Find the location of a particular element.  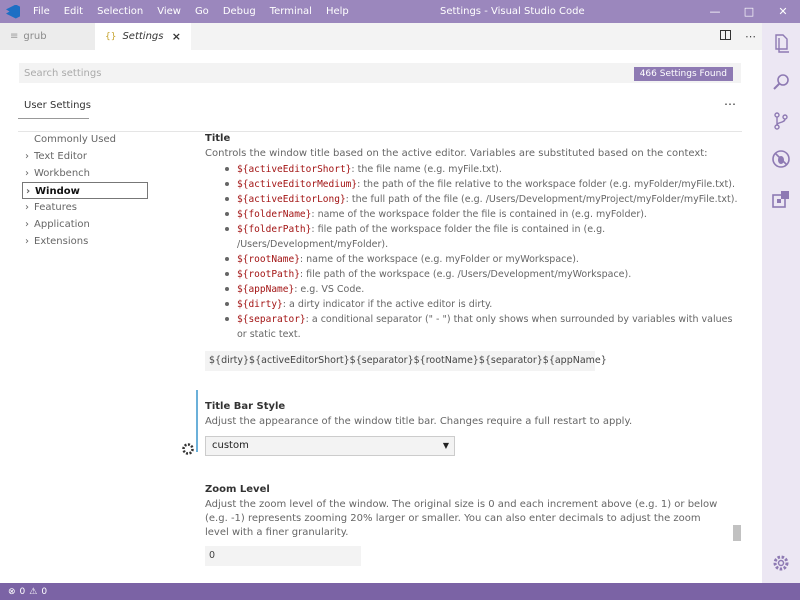

tab-settings: {} Settings × is located at coordinates (143, 36).